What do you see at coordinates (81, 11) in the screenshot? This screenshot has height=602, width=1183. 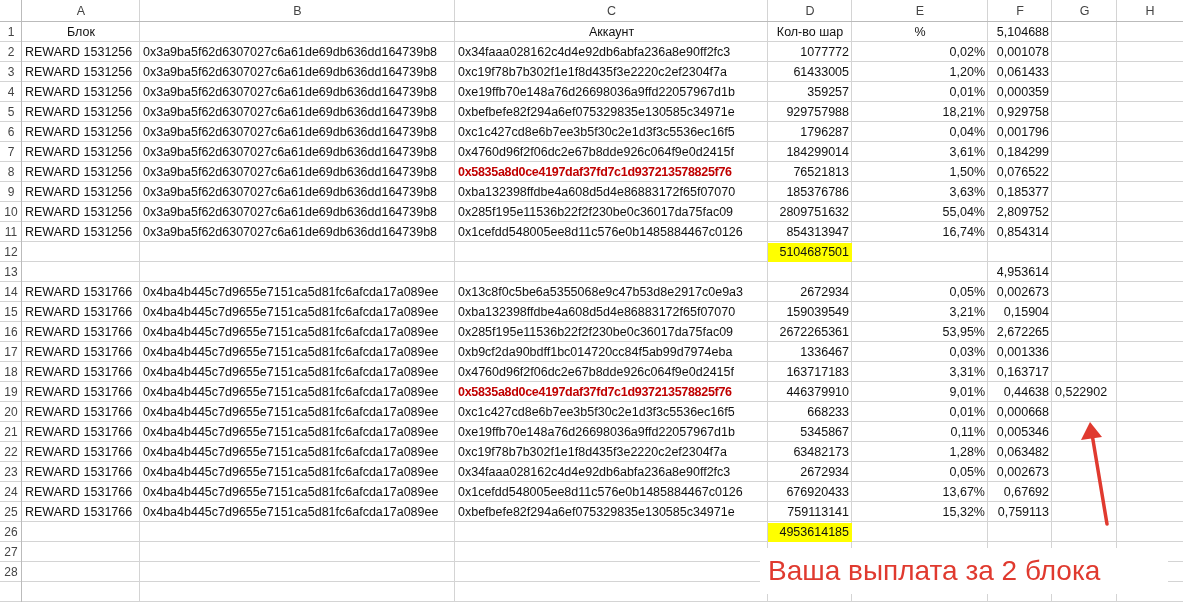 I see `column-header: A` at bounding box center [81, 11].